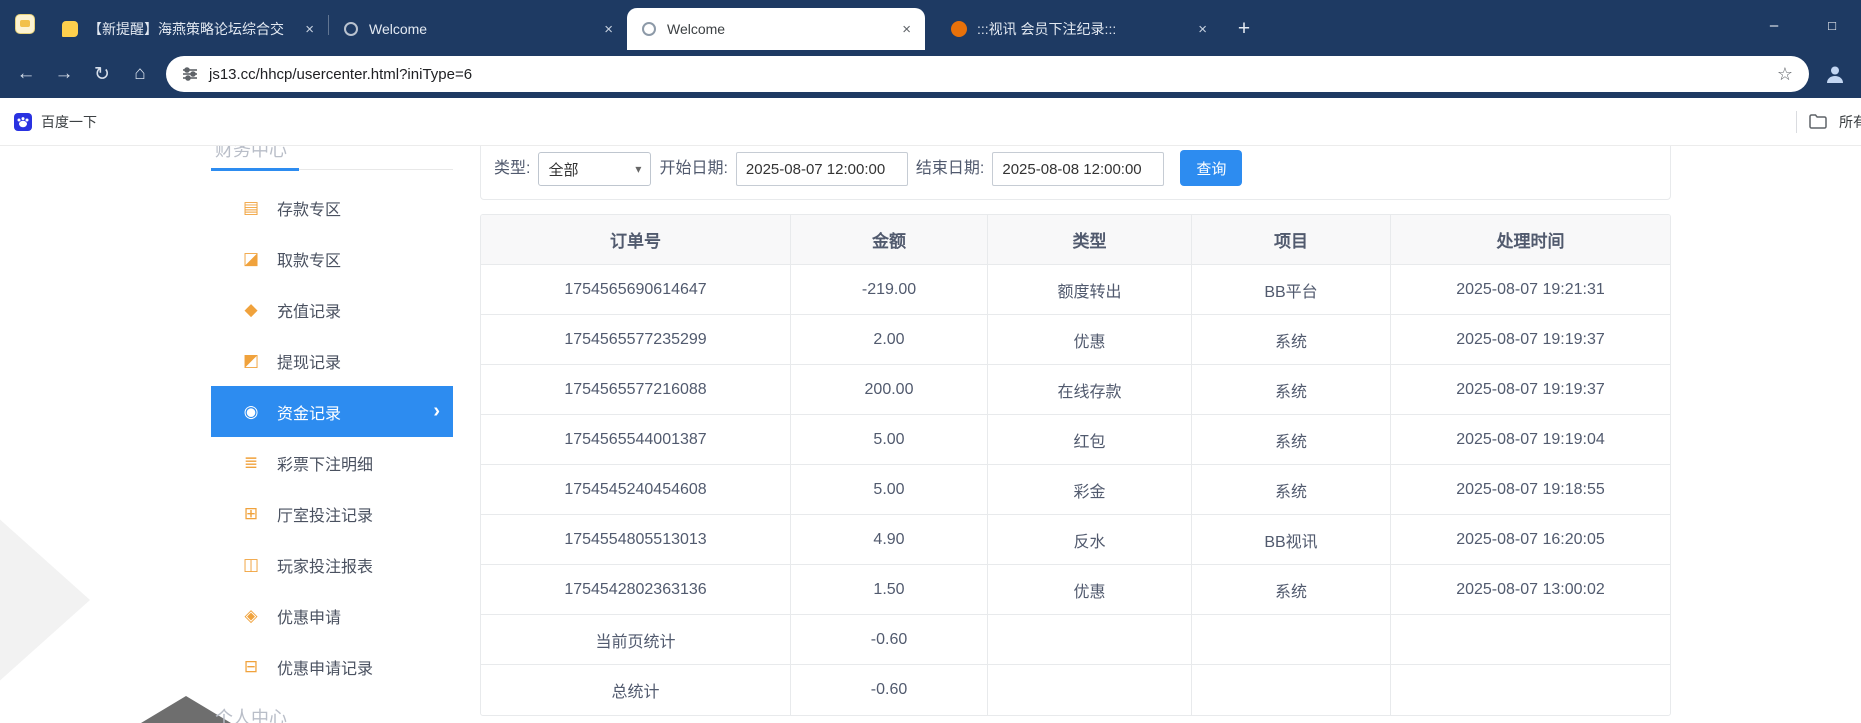 The width and height of the screenshot is (1861, 723). What do you see at coordinates (1832, 25) in the screenshot?
I see `maximize-button: □` at bounding box center [1832, 25].